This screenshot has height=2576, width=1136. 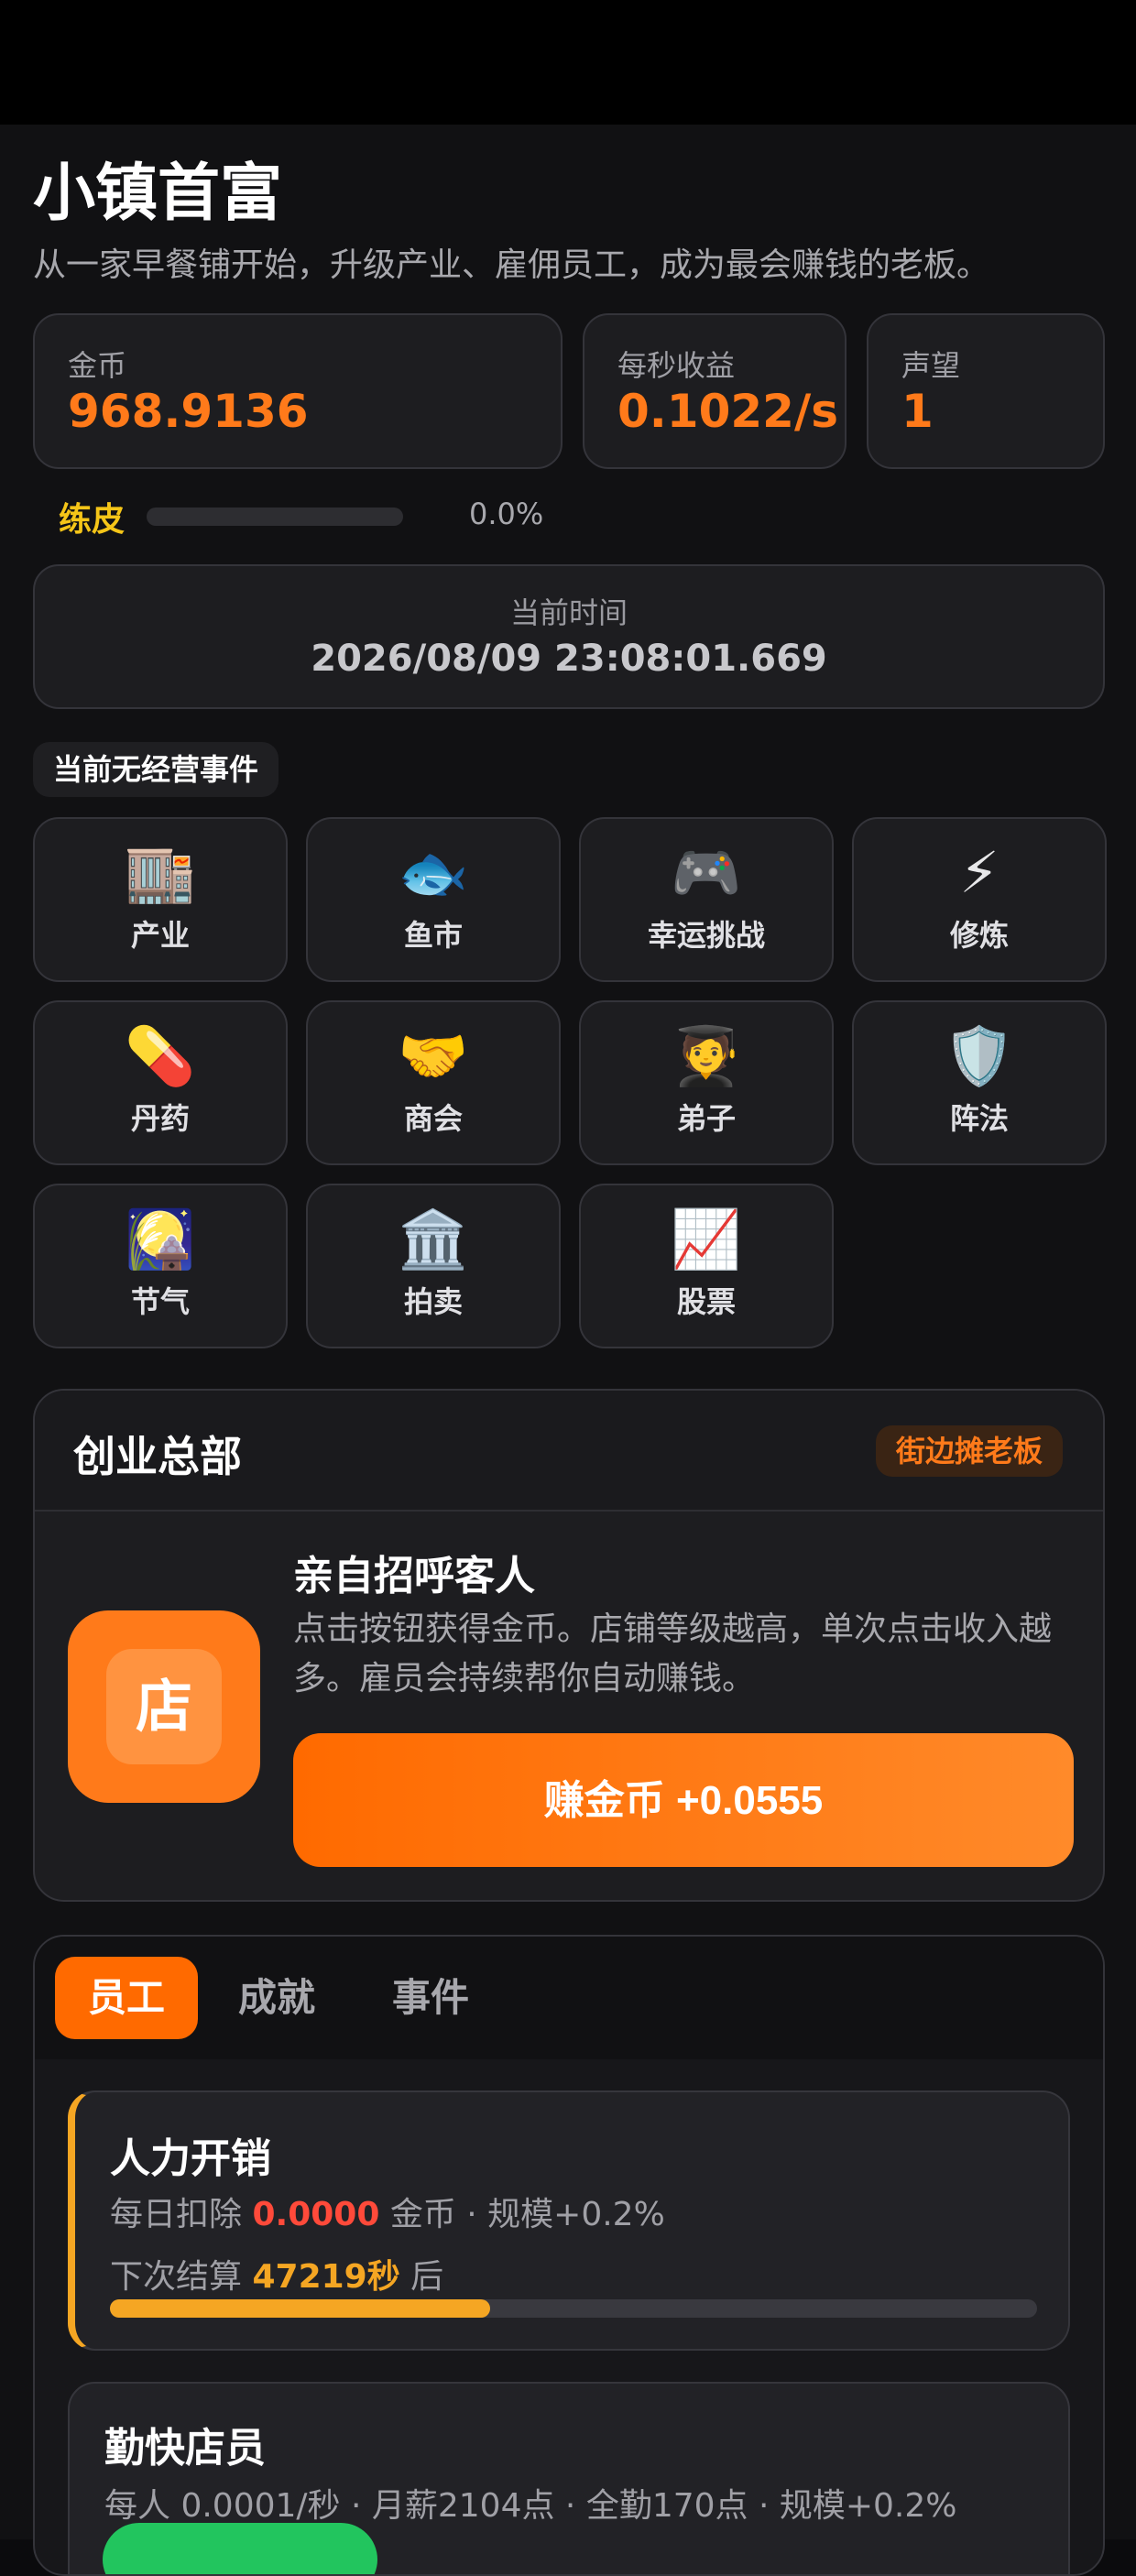 What do you see at coordinates (969, 1451) in the screenshot?
I see `rank-title-badge: 街边摊老板` at bounding box center [969, 1451].